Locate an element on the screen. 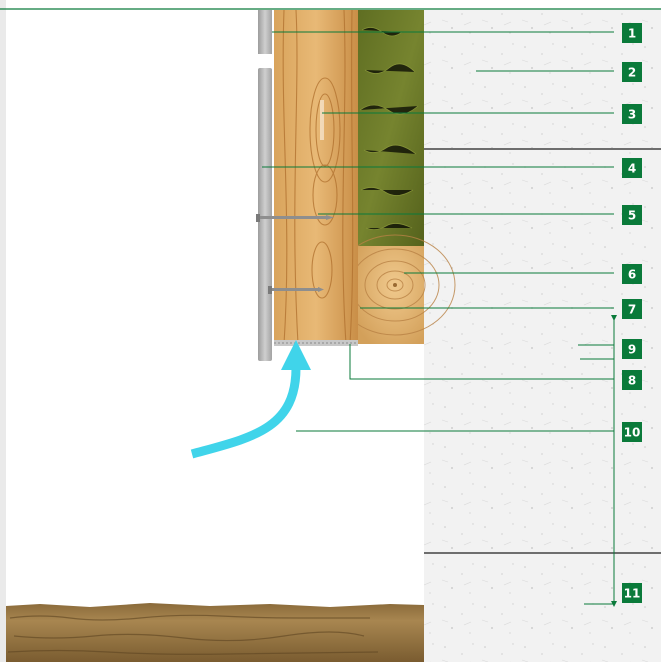 This screenshot has height=662, width=661. callout-badge-1: 1 is located at coordinates (632, 33).